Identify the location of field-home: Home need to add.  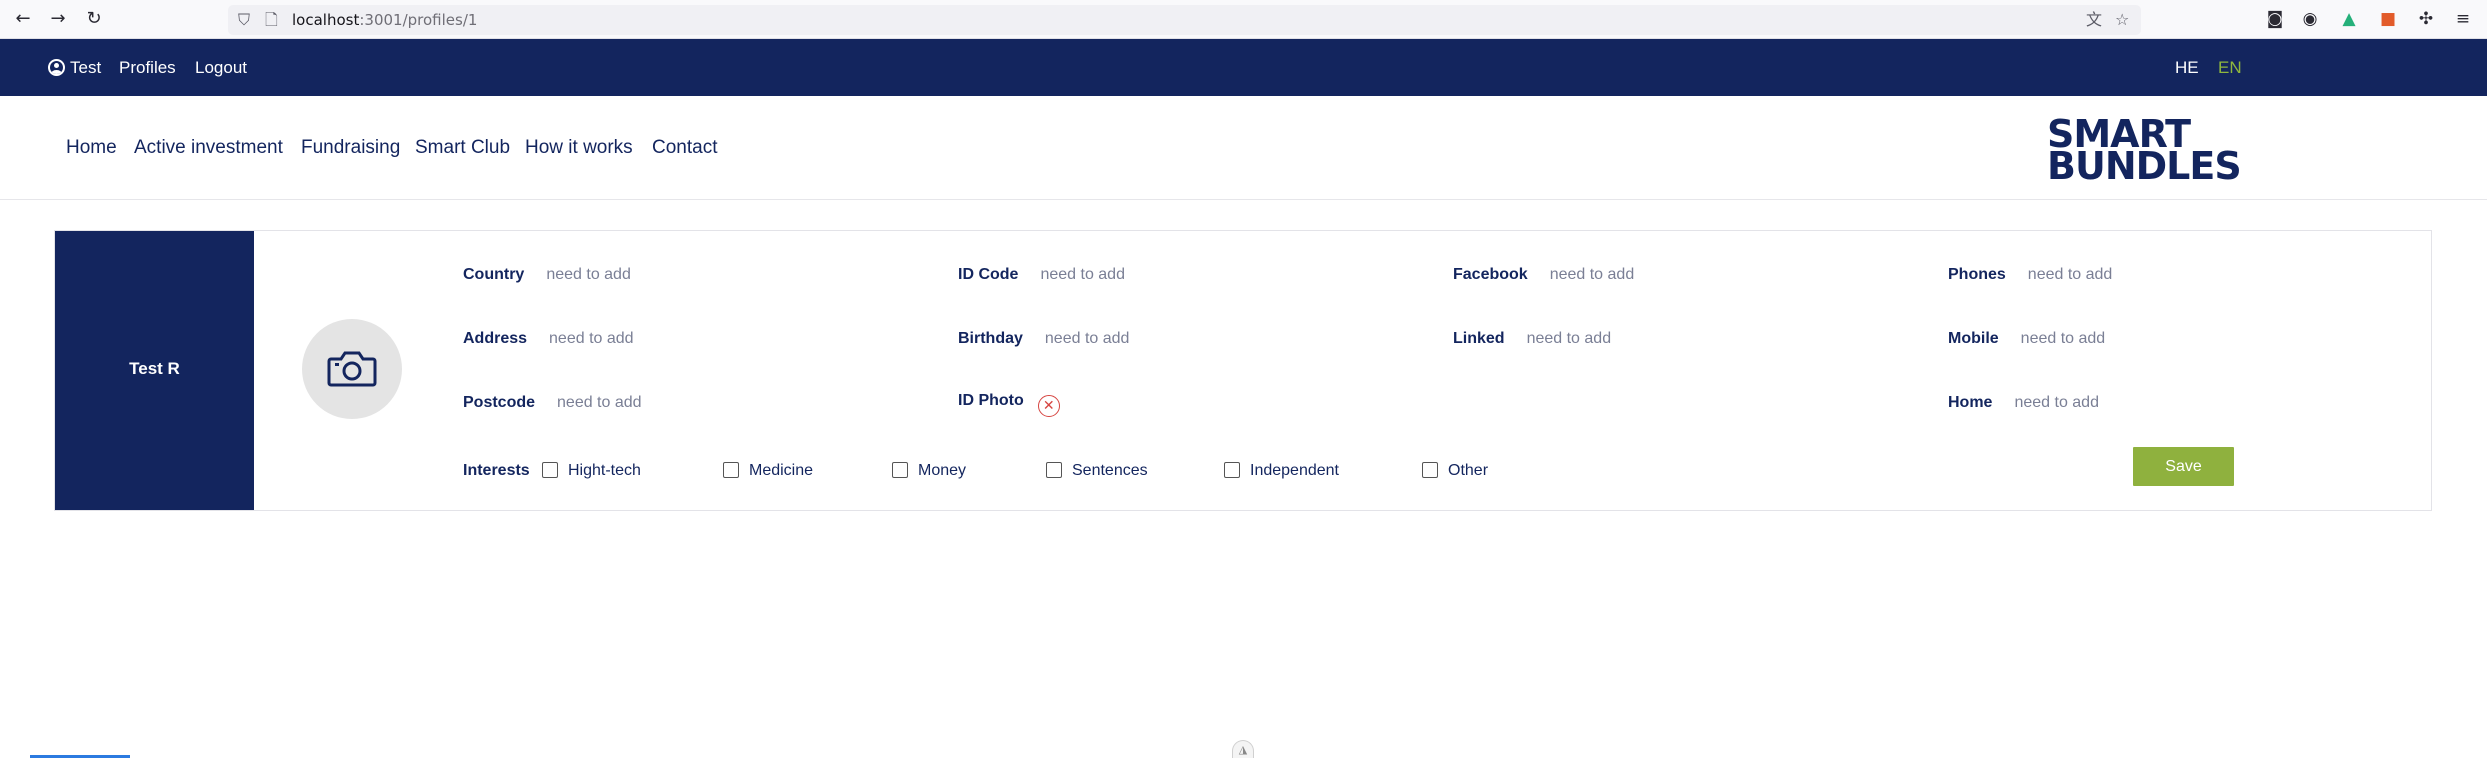
(2023, 403).